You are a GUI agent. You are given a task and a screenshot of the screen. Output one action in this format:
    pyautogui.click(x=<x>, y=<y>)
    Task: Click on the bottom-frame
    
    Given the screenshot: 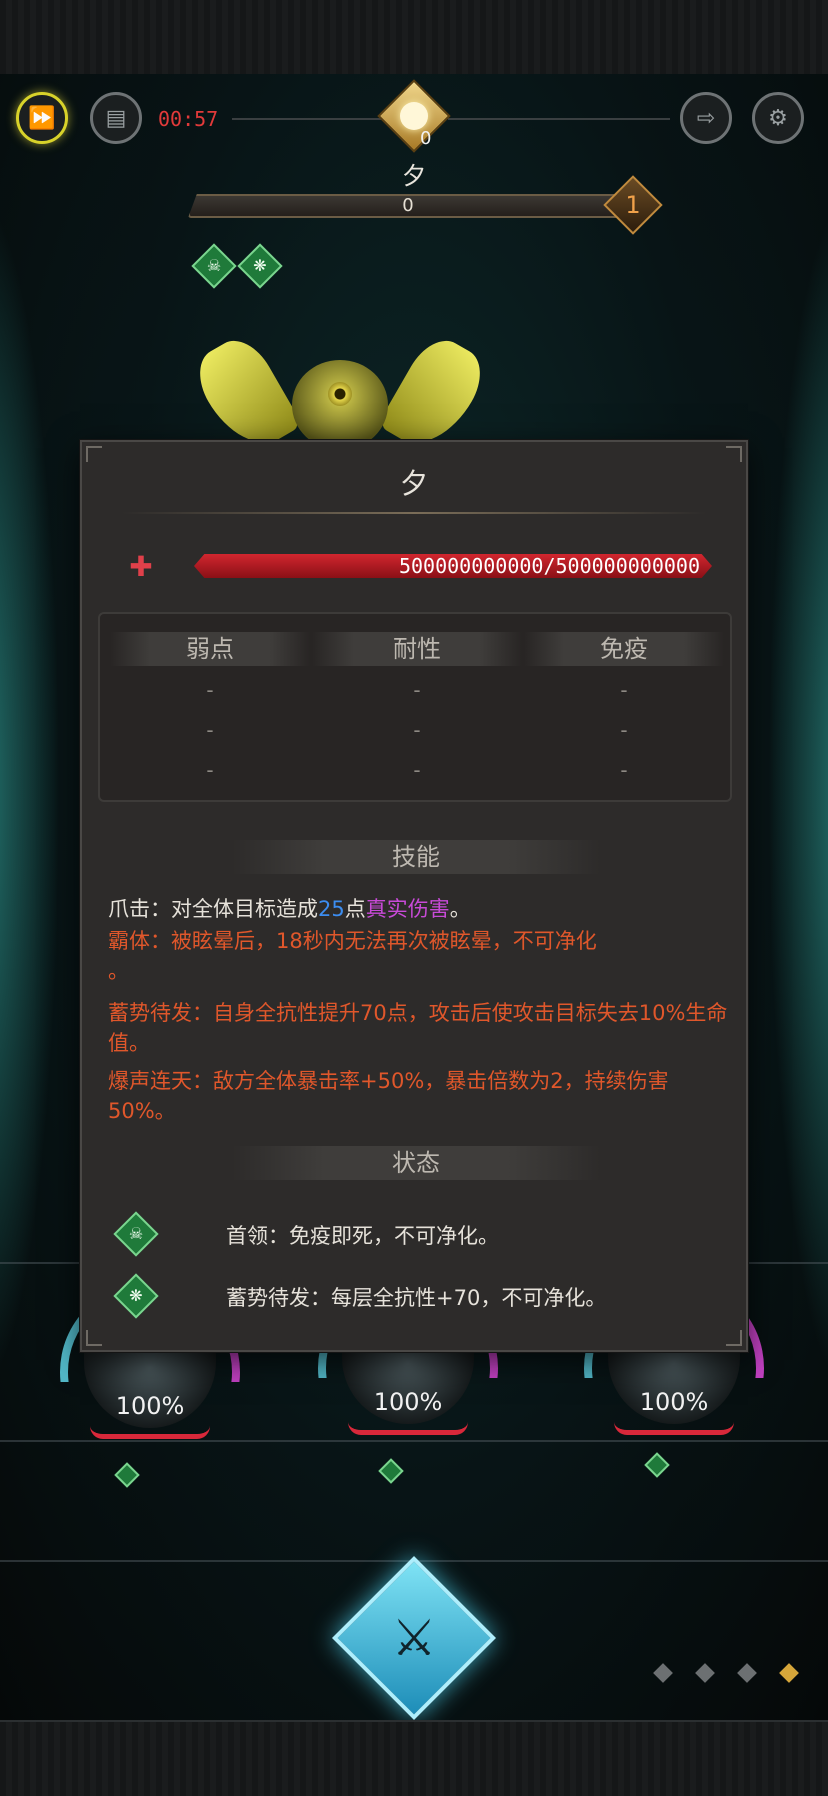 What is the action you would take?
    pyautogui.click(x=414, y=1758)
    